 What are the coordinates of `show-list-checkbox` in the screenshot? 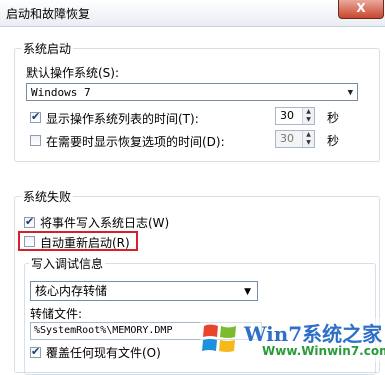 It's located at (35, 116).